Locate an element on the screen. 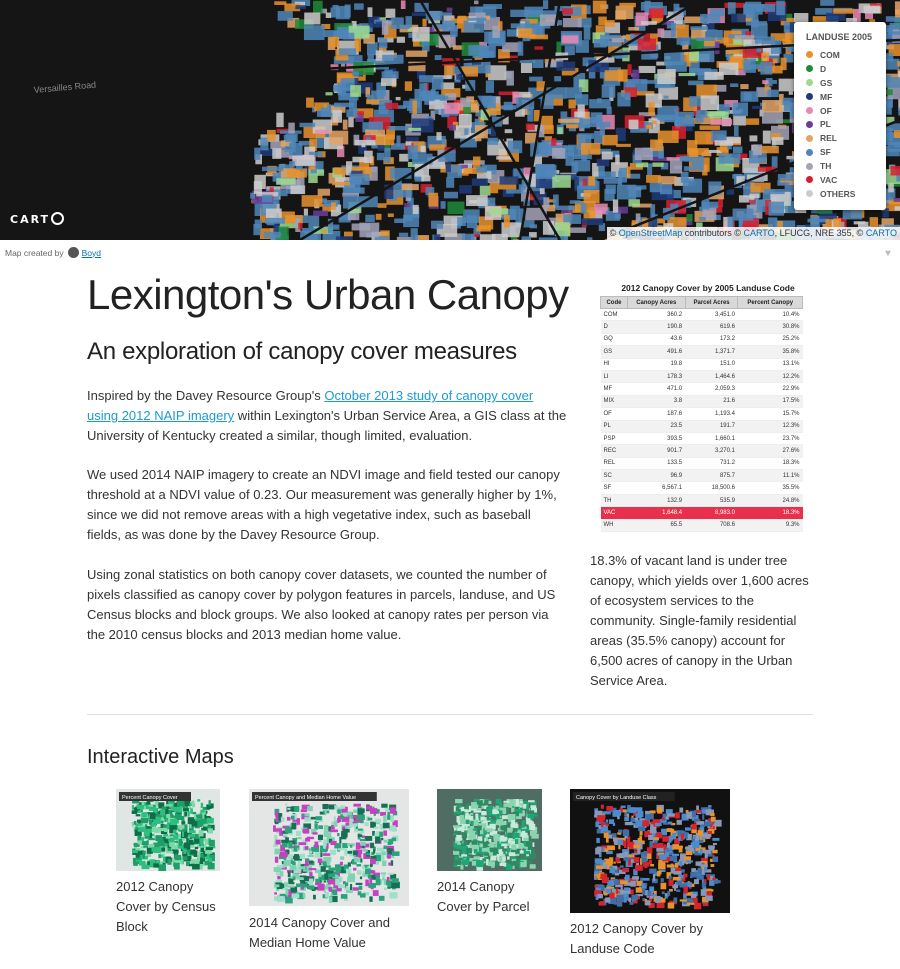  thumb-census-block: Percent Canopy Cover is located at coordinates (168, 830).